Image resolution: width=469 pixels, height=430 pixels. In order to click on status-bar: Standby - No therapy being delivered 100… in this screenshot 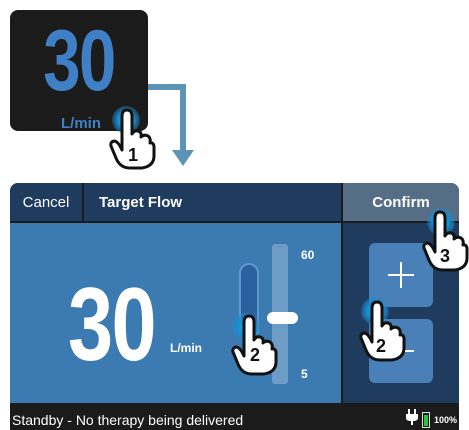, I will do `click(234, 419)`.